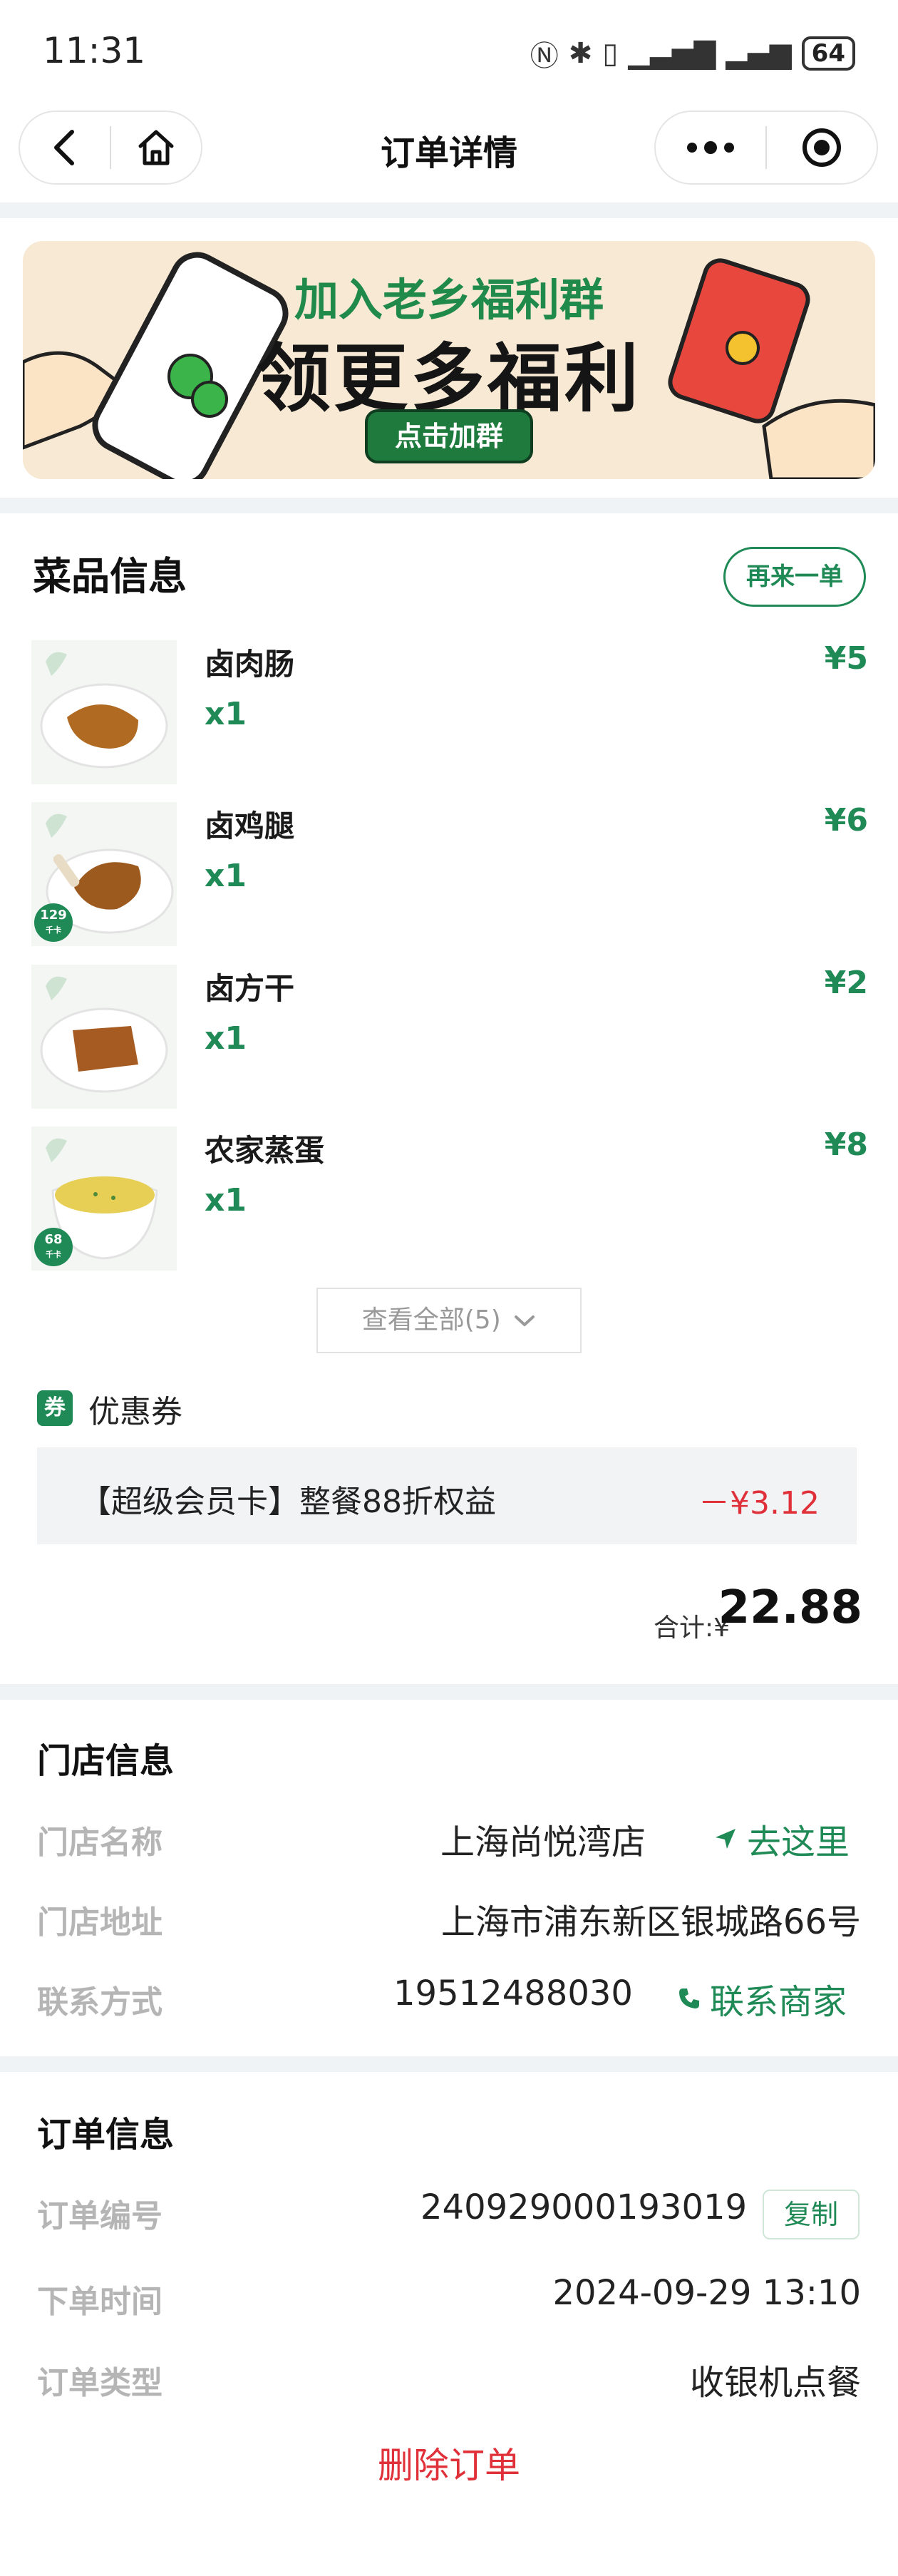 Image resolution: width=898 pixels, height=2576 pixels. What do you see at coordinates (99, 1843) in the screenshot?
I see `store-name-label: 门店名称` at bounding box center [99, 1843].